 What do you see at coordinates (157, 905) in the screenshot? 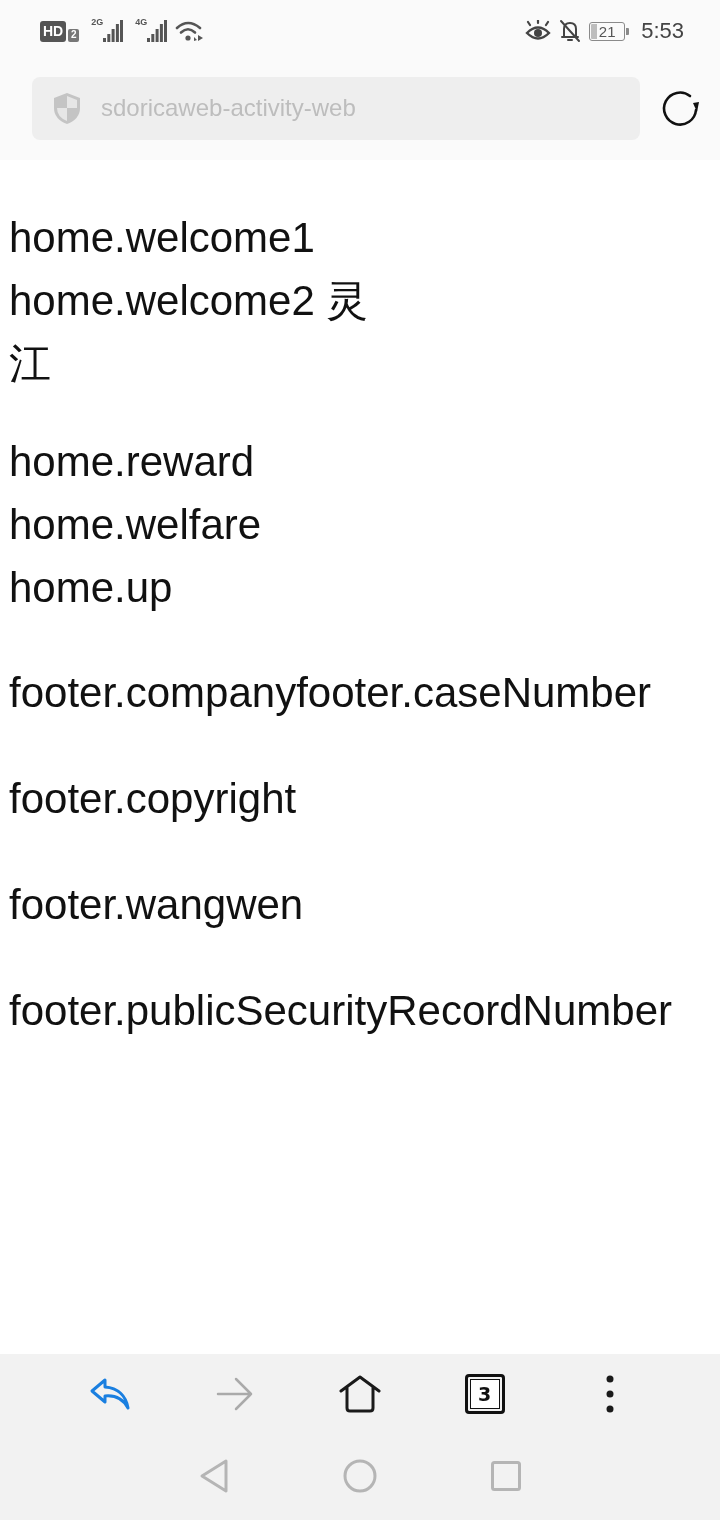
I see `footer-text: footer.wangwen` at bounding box center [157, 905].